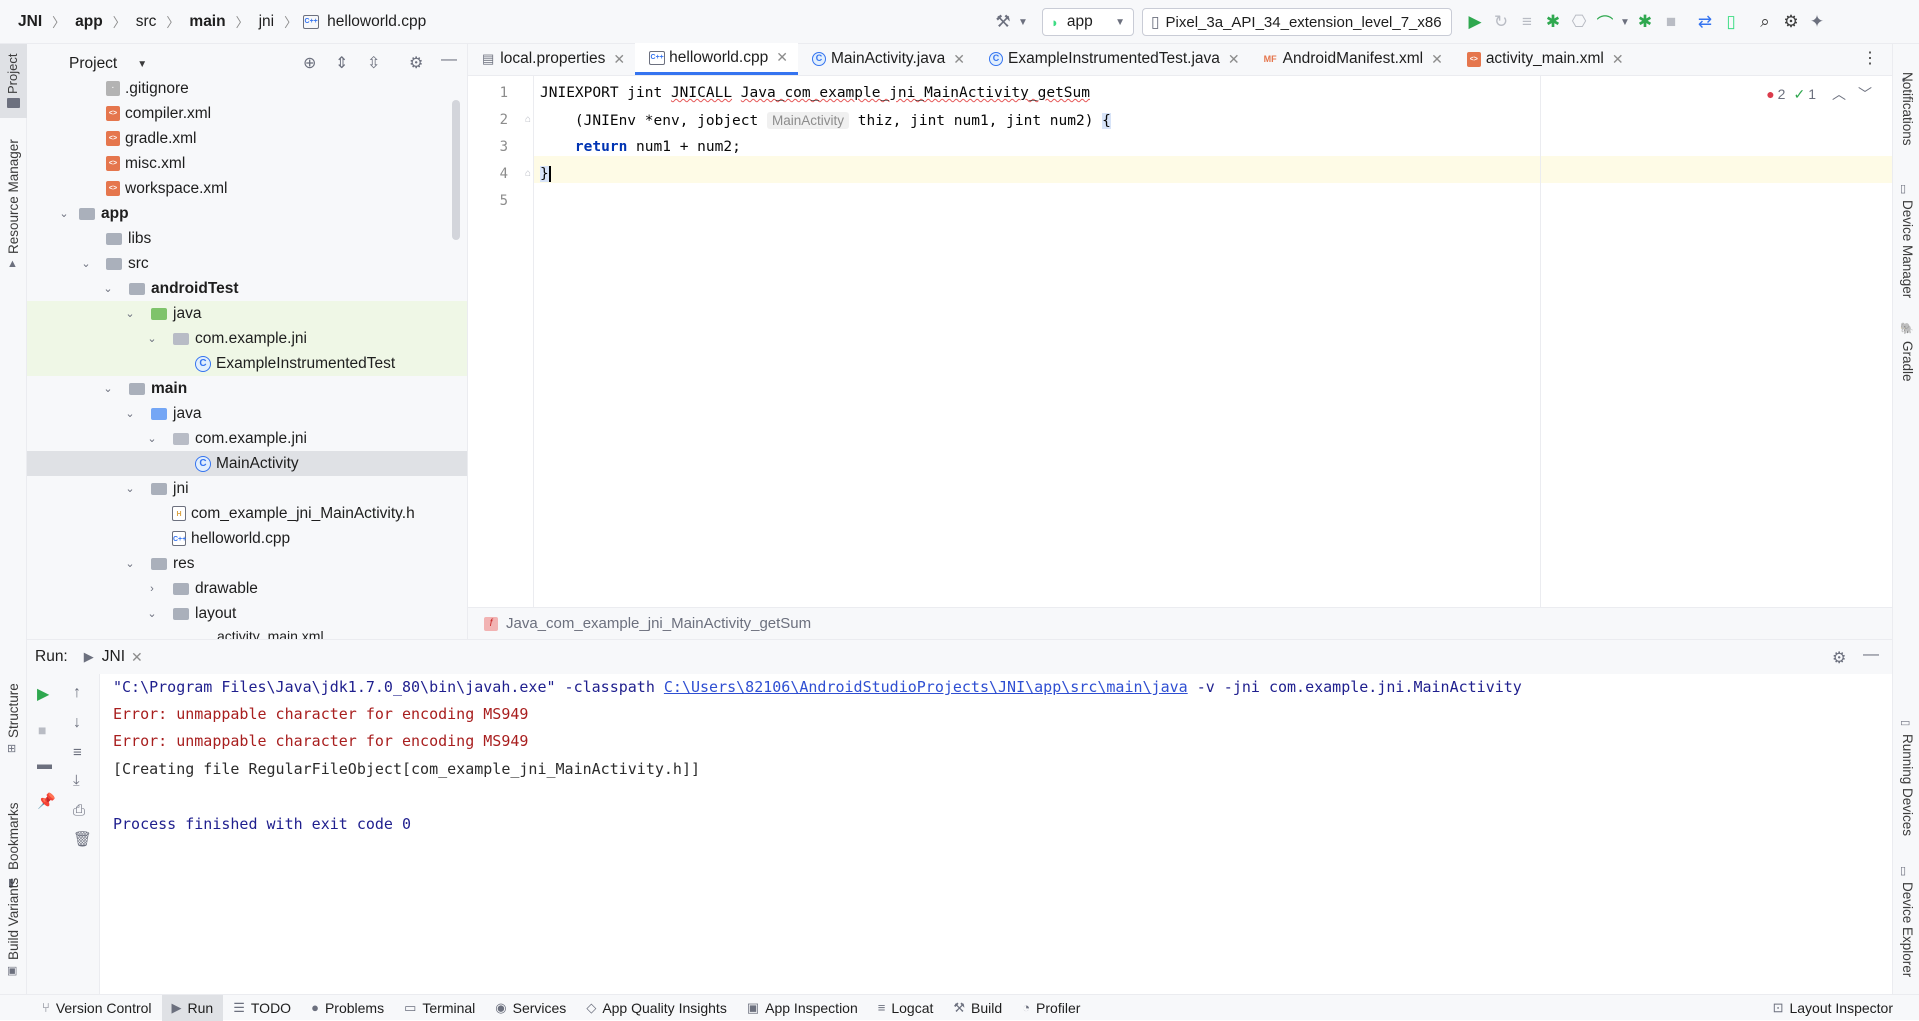 The width and height of the screenshot is (1919, 1021). I want to click on tree-item: ⌄ com.example.jni, so click(247, 338).